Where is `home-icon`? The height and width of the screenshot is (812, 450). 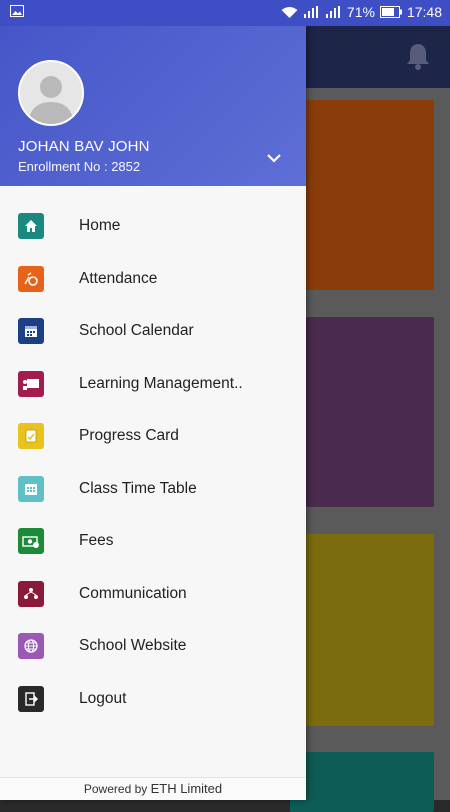
home-icon is located at coordinates (31, 226).